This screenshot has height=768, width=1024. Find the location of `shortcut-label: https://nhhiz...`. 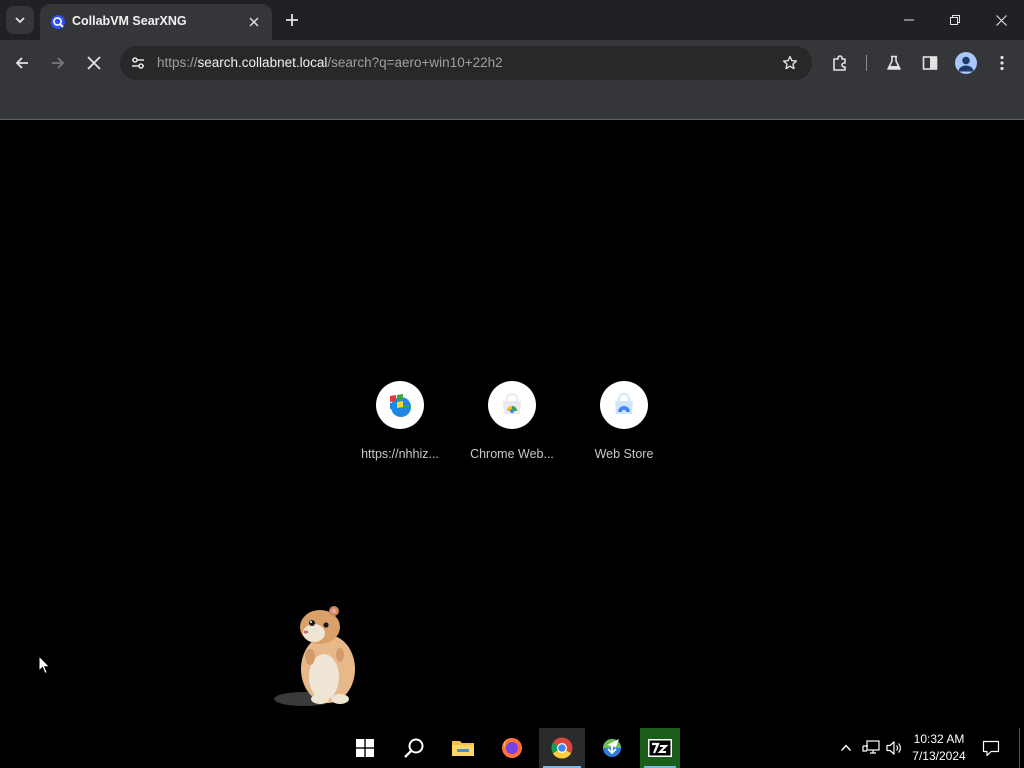

shortcut-label: https://nhhiz... is located at coordinates (400, 454).